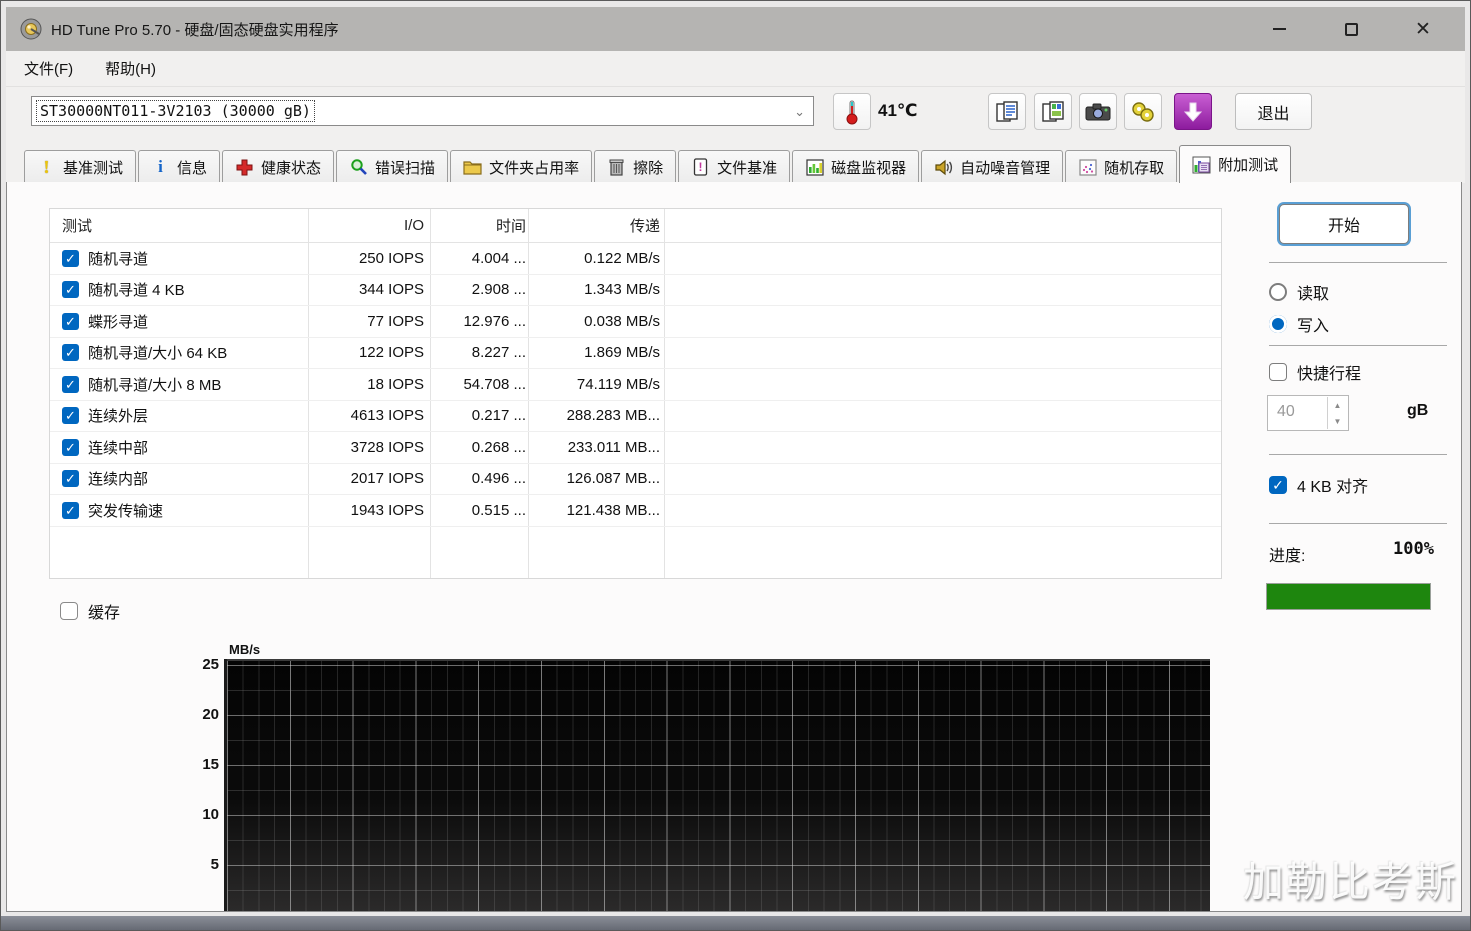 The image size is (1471, 931). Describe the element at coordinates (1273, 111) in the screenshot. I see `exit-button: 退出` at that location.